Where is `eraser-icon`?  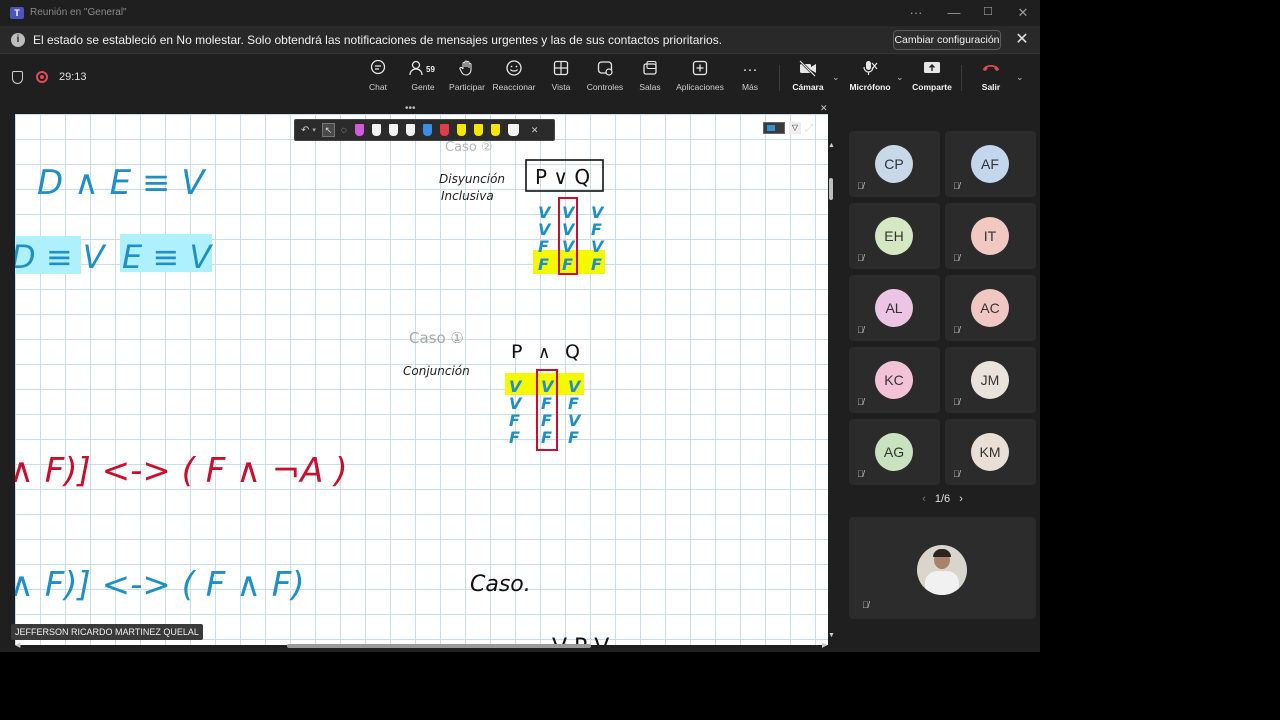
eraser-icon is located at coordinates (513, 130).